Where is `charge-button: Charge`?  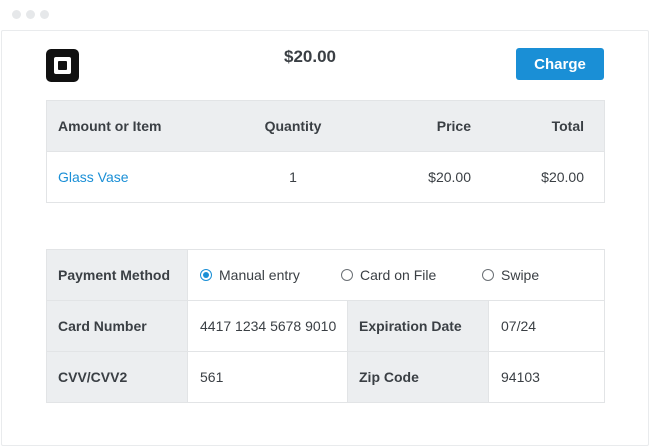
charge-button: Charge is located at coordinates (560, 64).